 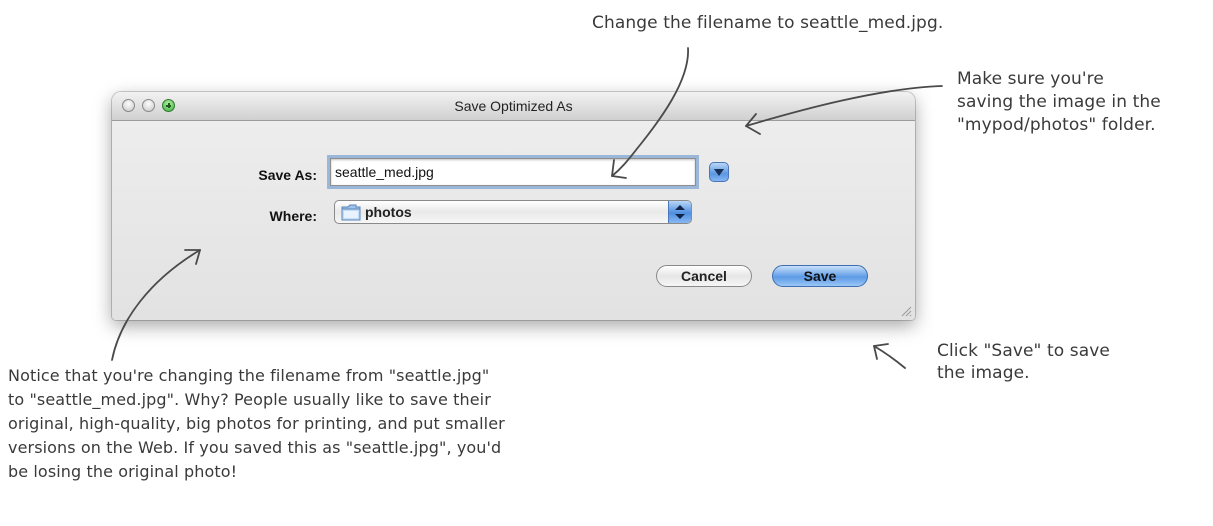 I want to click on annotation-line: Click "Save" to save, so click(x=1023, y=351).